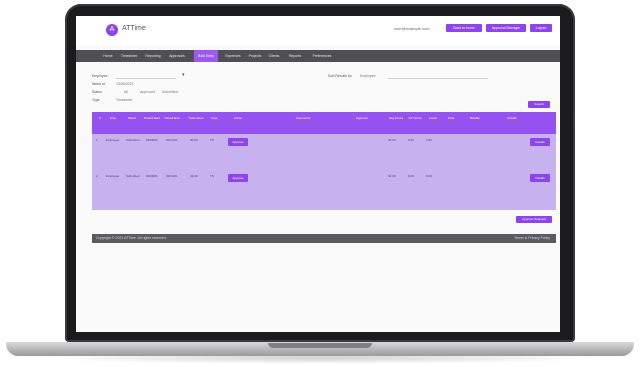 Image resolution: width=640 pixels, height=367 pixels. Describe the element at coordinates (255, 56) in the screenshot. I see `nav-item-projects: Projects` at that location.